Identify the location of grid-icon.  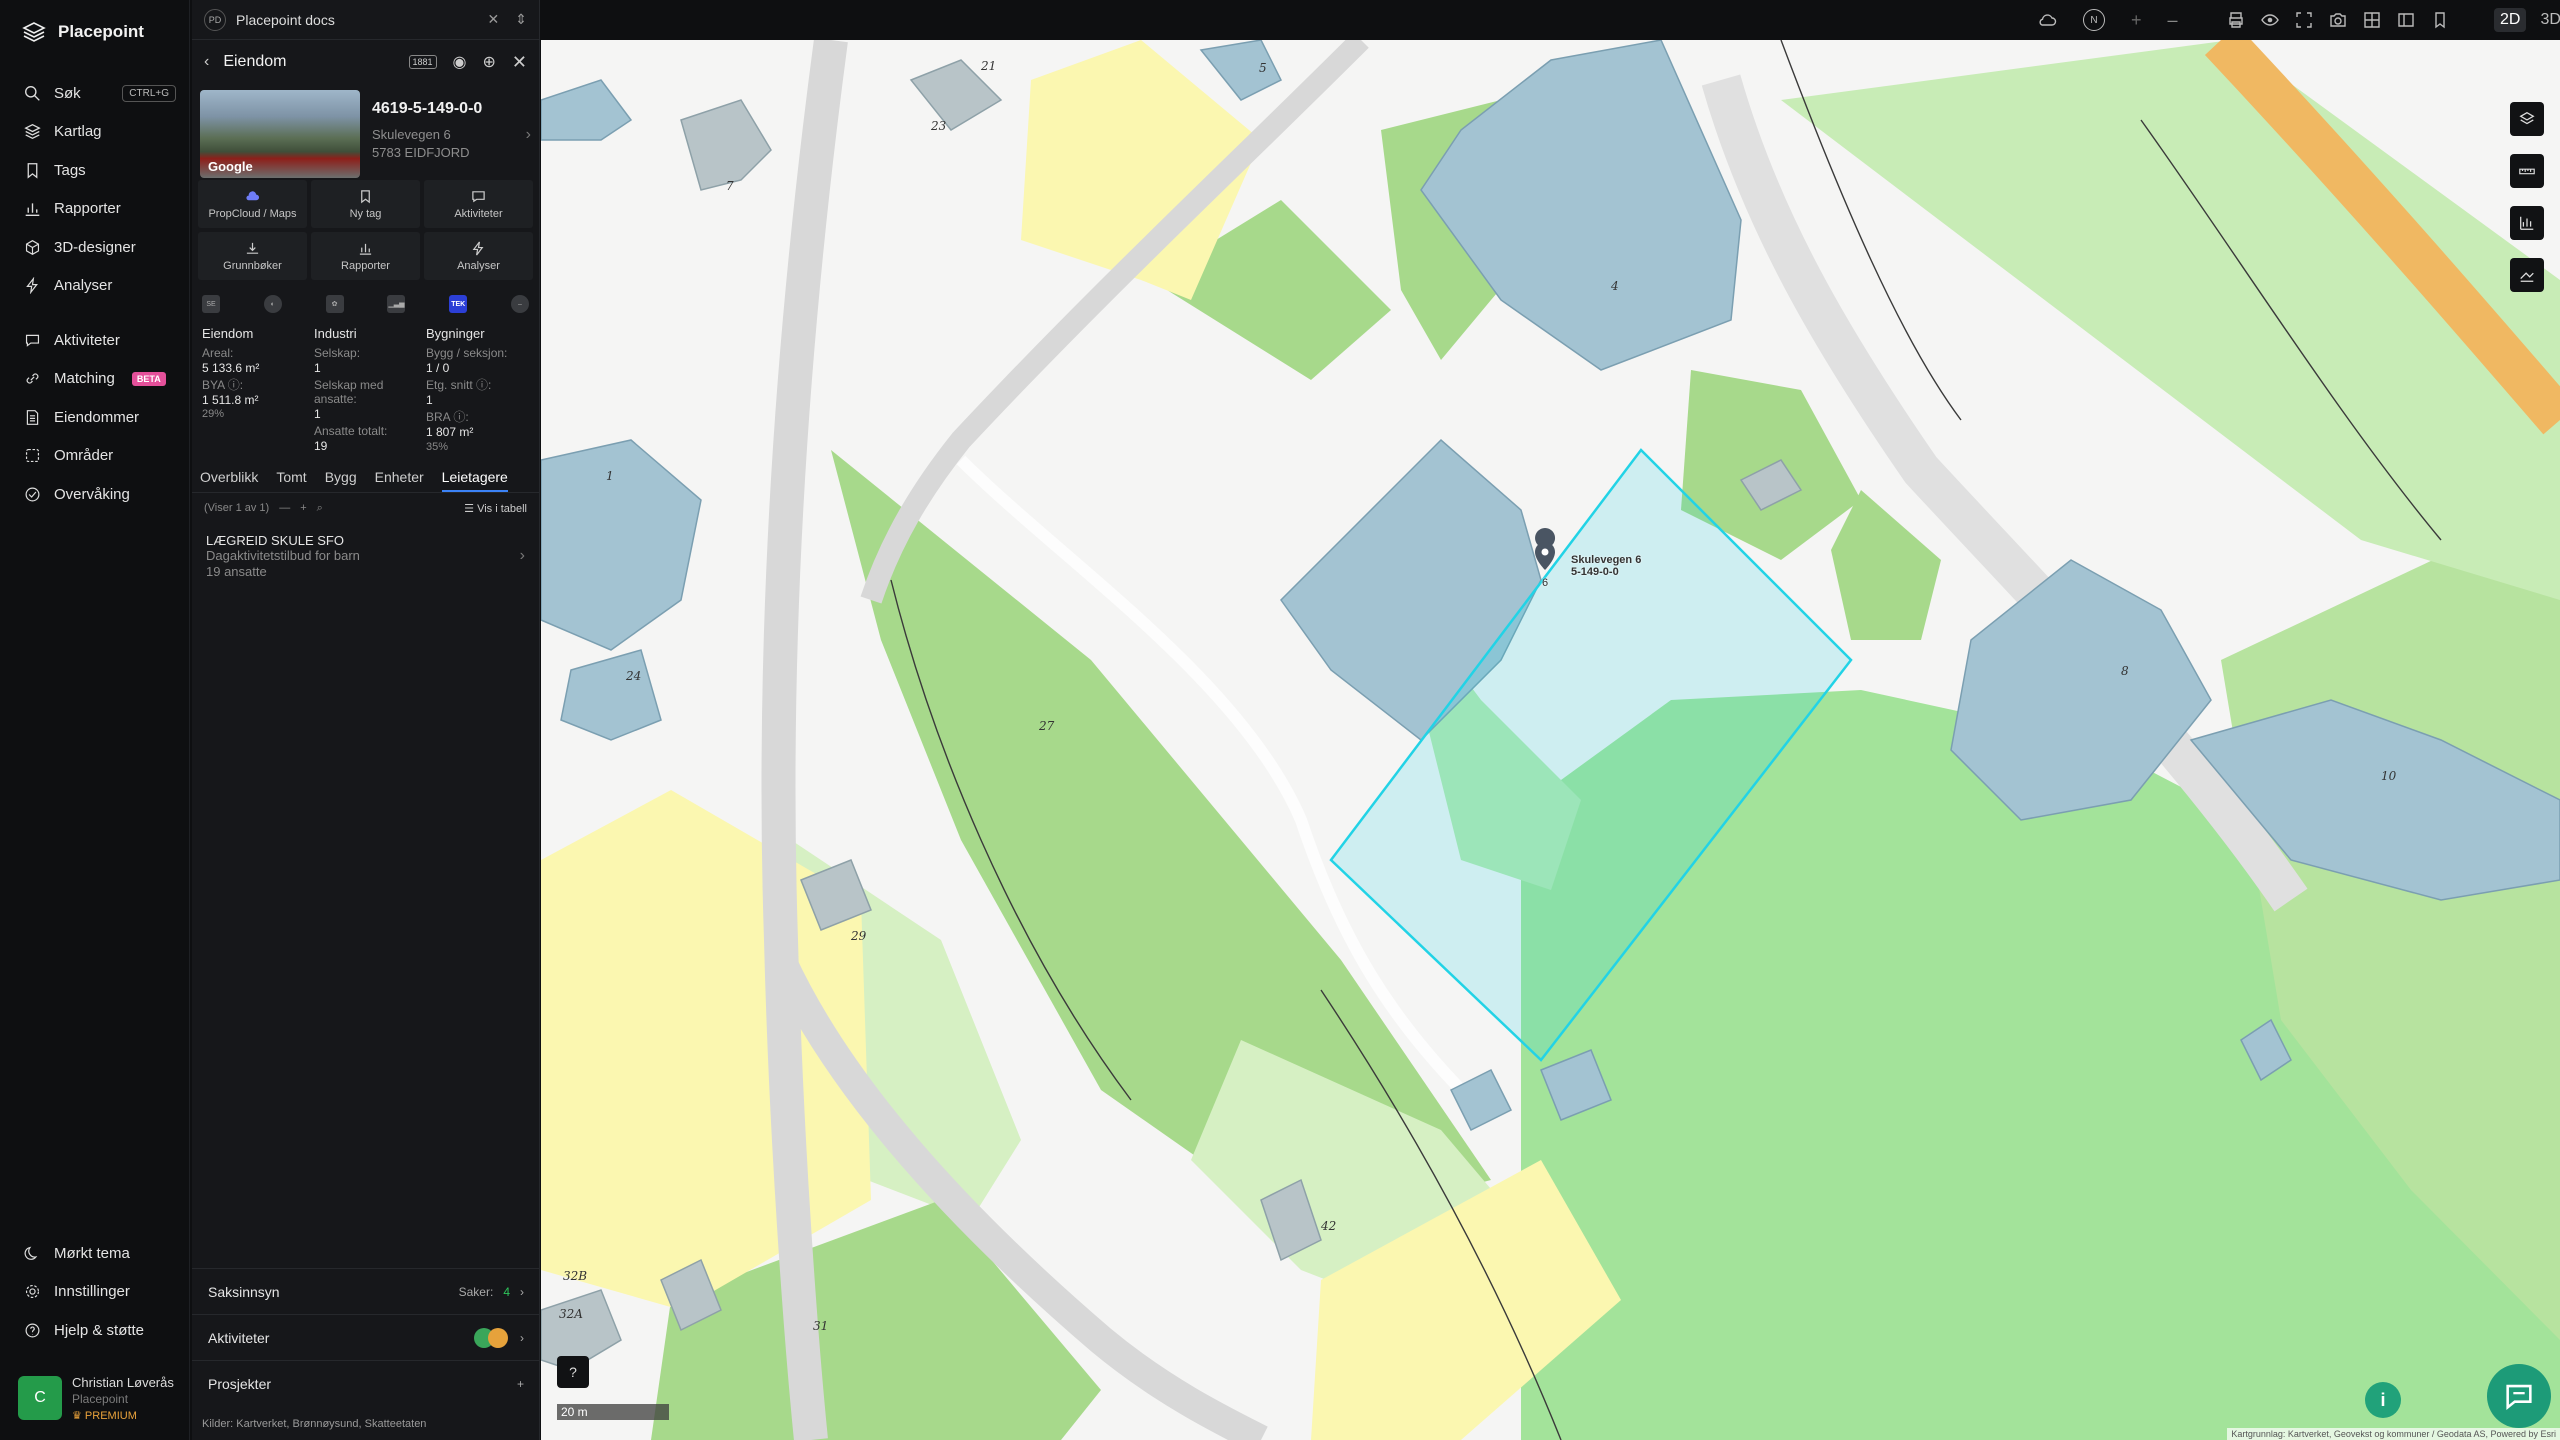
(2372, 20).